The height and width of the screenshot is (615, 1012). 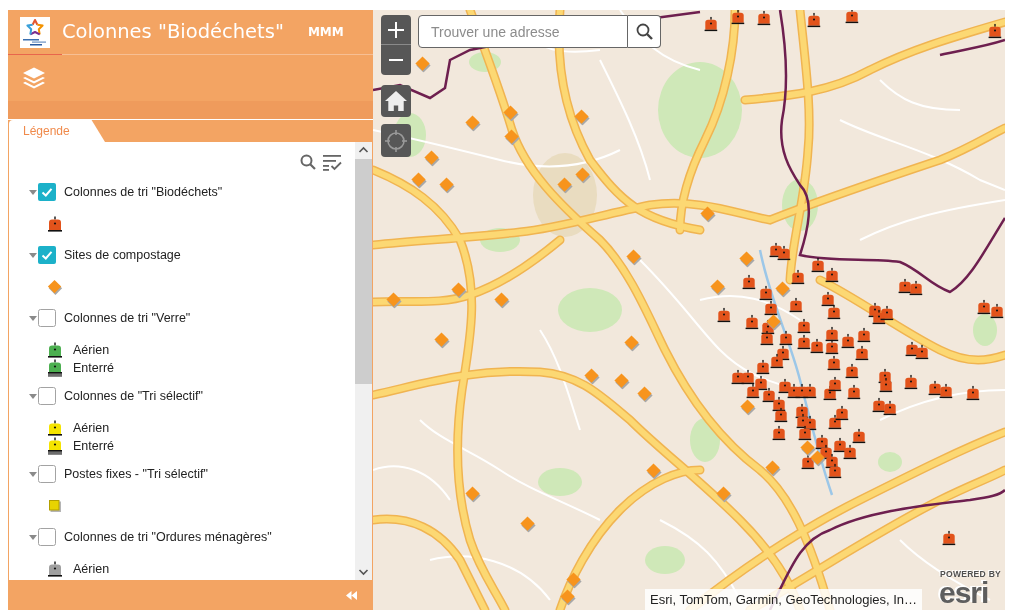 I want to click on layer-label: Colonnes de tri "Ordures ménagères", so click(x=168, y=537).